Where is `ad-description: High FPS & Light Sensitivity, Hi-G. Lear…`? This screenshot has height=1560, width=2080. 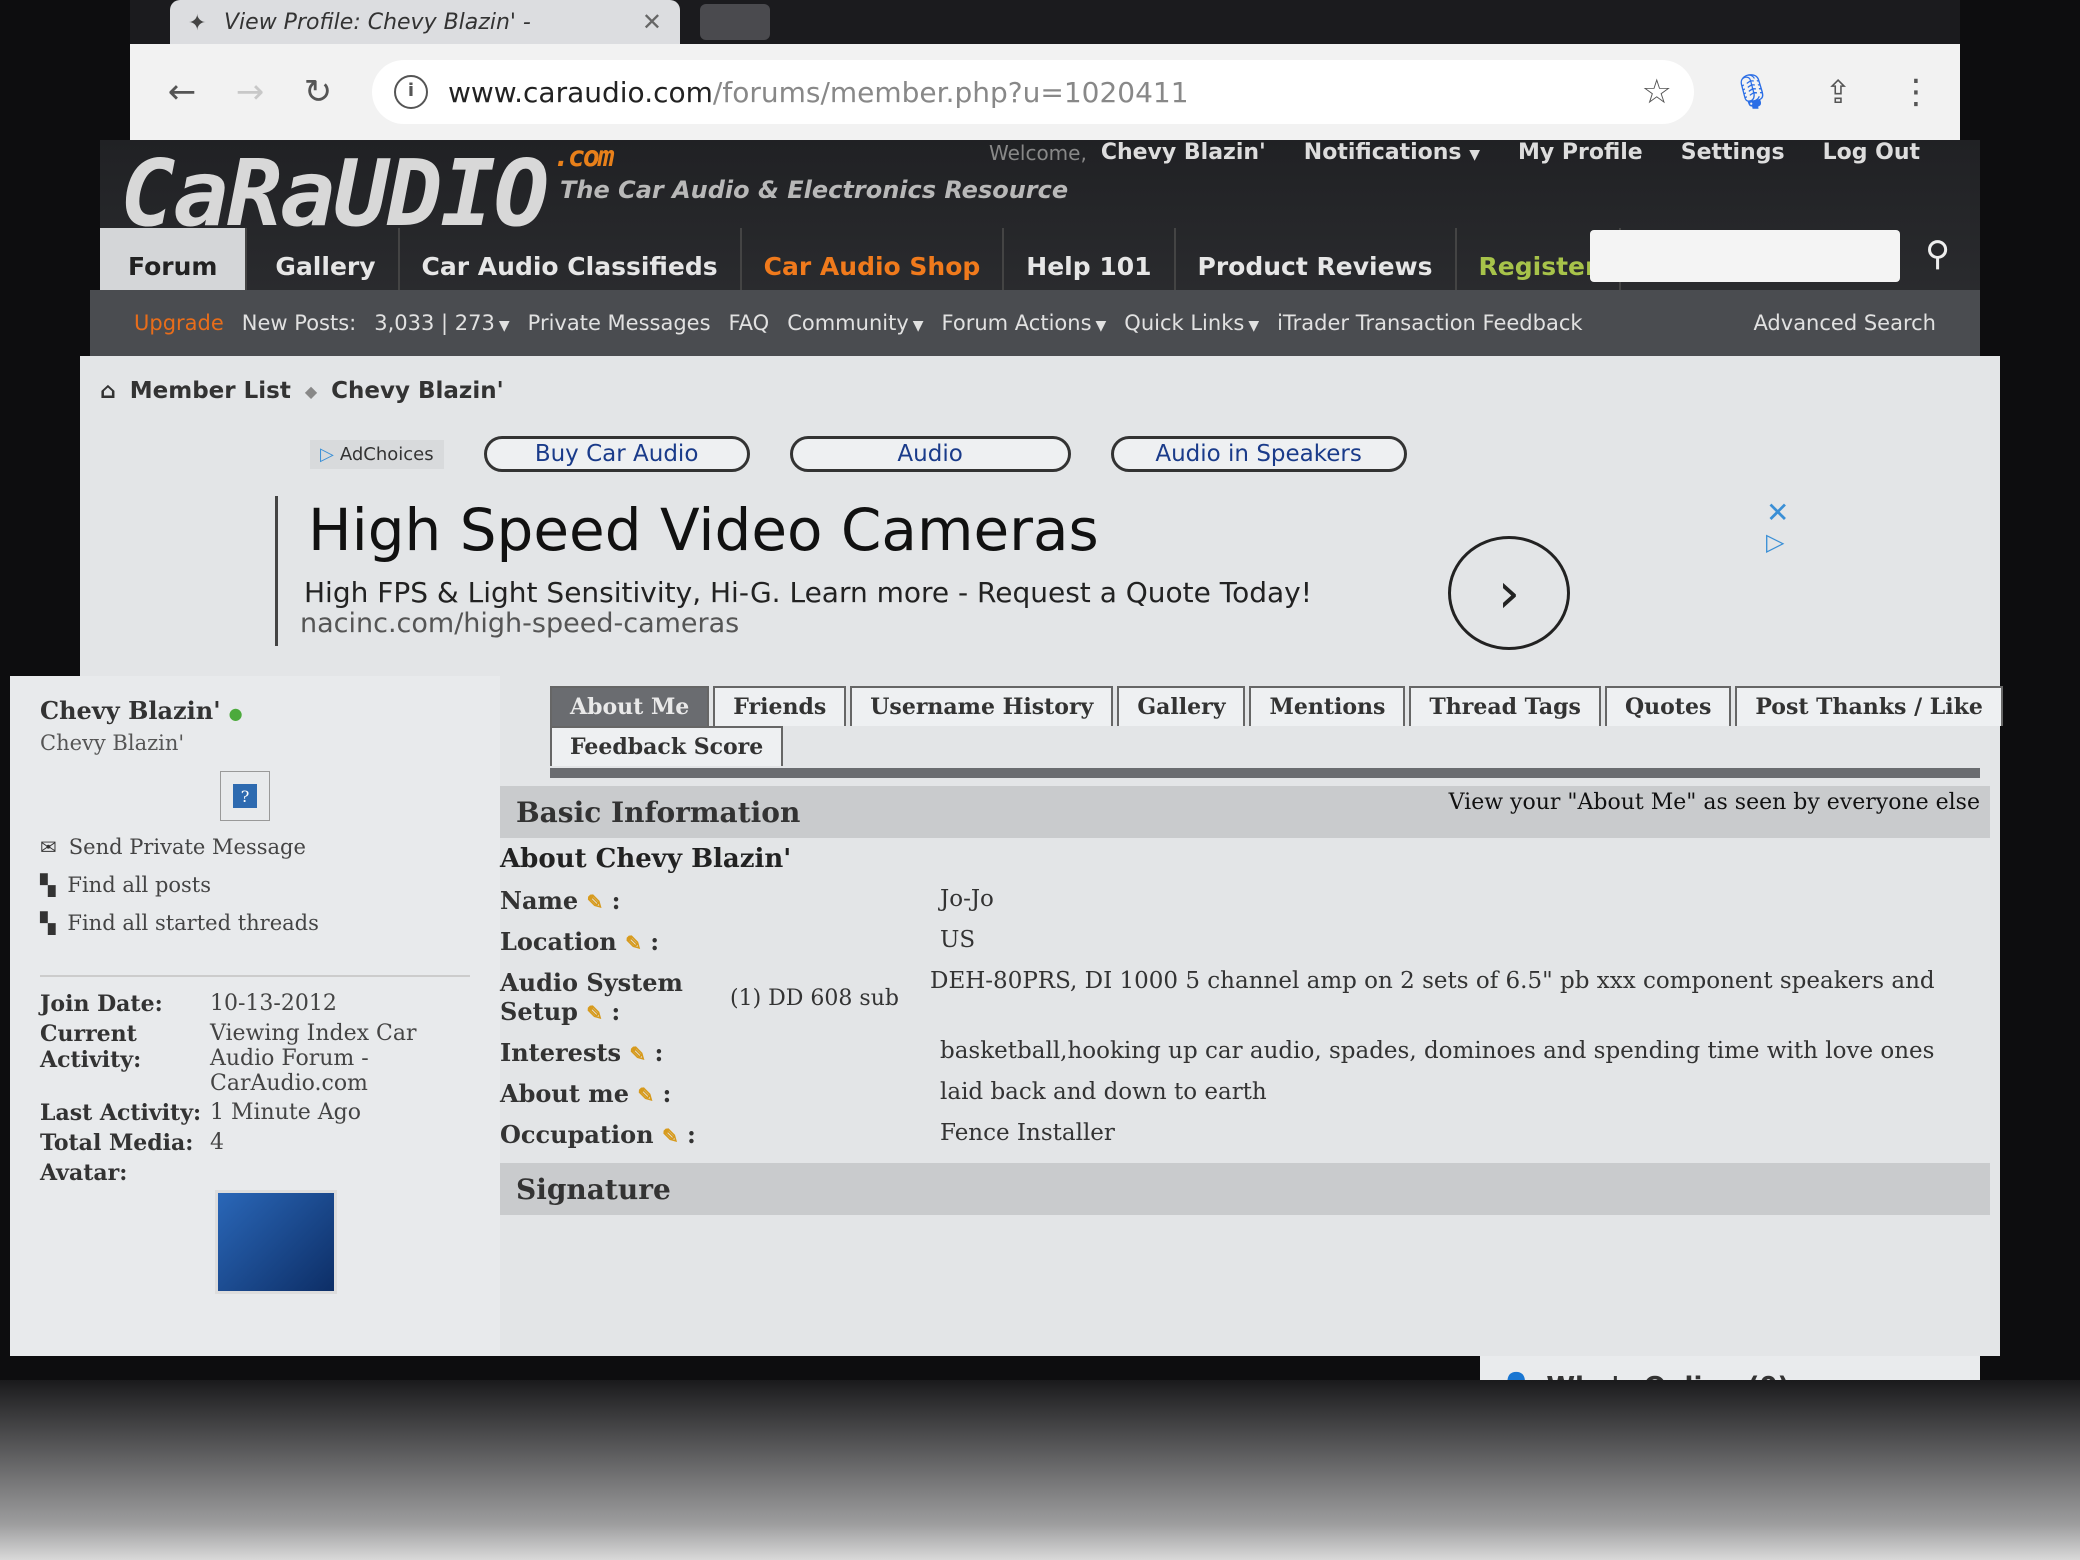
ad-description: High FPS & Light Sensitivity, Hi-G. Lear… is located at coordinates (808, 592).